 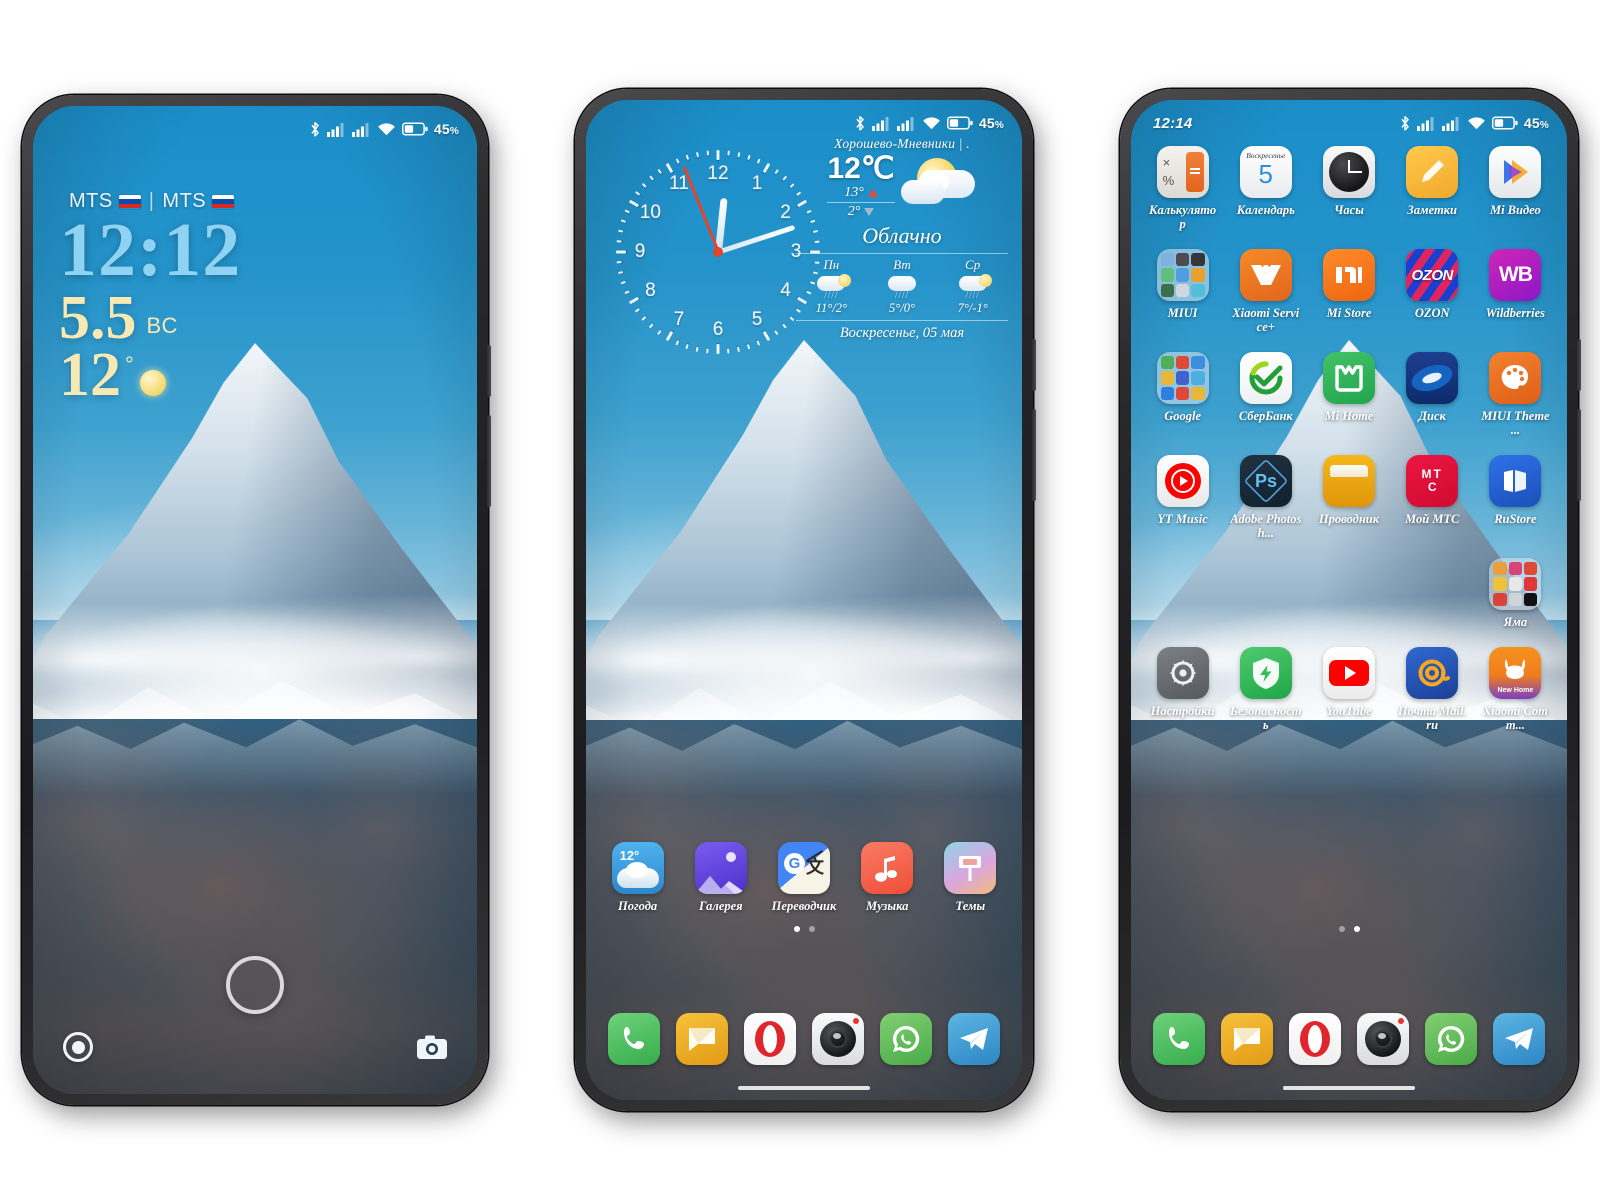 I want to click on app-youtube-icon: YouTube, so click(x=1348, y=689).